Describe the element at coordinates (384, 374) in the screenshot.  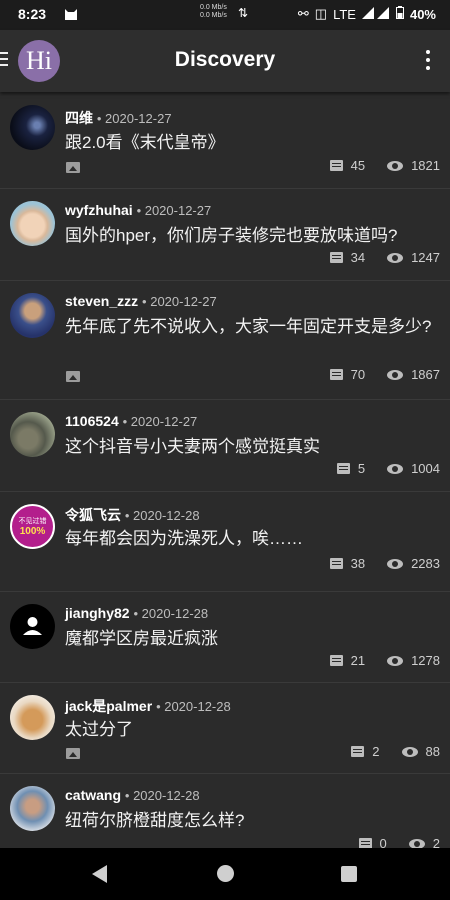
I see `post-stats: 70 1867` at that location.